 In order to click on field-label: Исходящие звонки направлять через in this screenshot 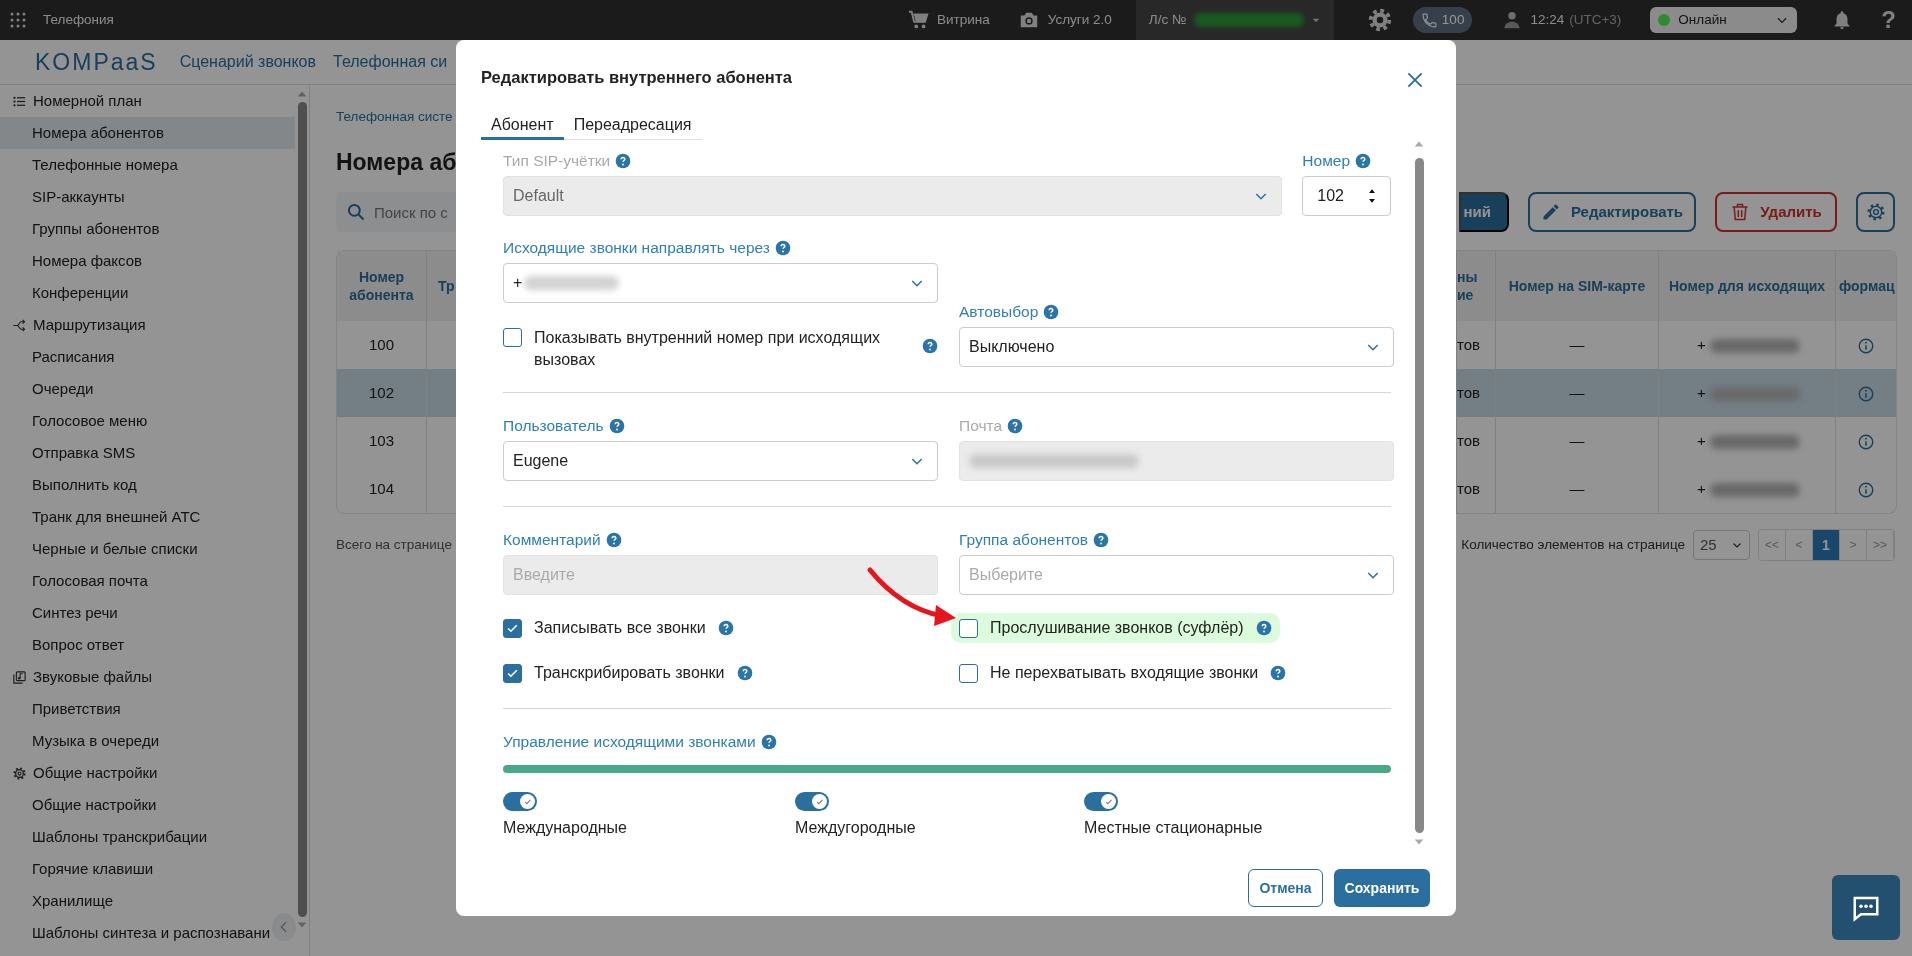, I will do `click(636, 248)`.